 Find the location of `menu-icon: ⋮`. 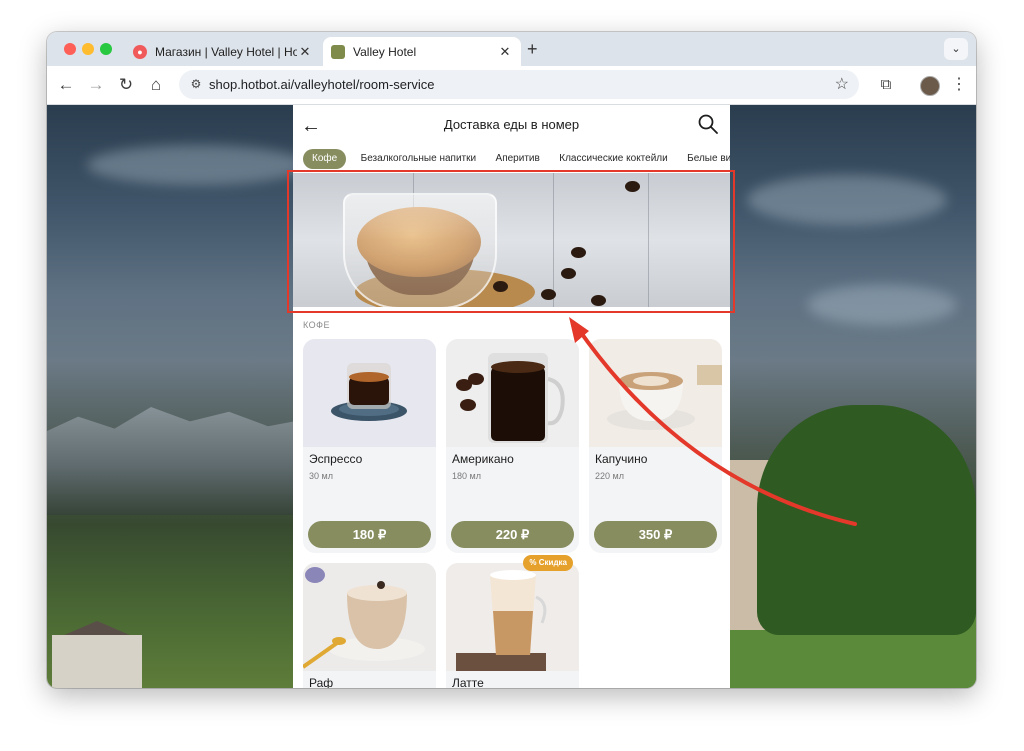

menu-icon: ⋮ is located at coordinates (959, 85).